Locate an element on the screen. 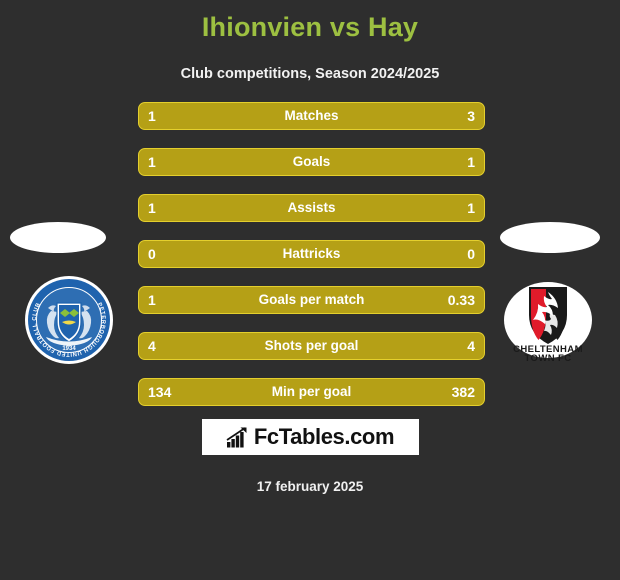 This screenshot has width=620, height=580. stat-row: 134 Min per goal 382 is located at coordinates (311, 392).